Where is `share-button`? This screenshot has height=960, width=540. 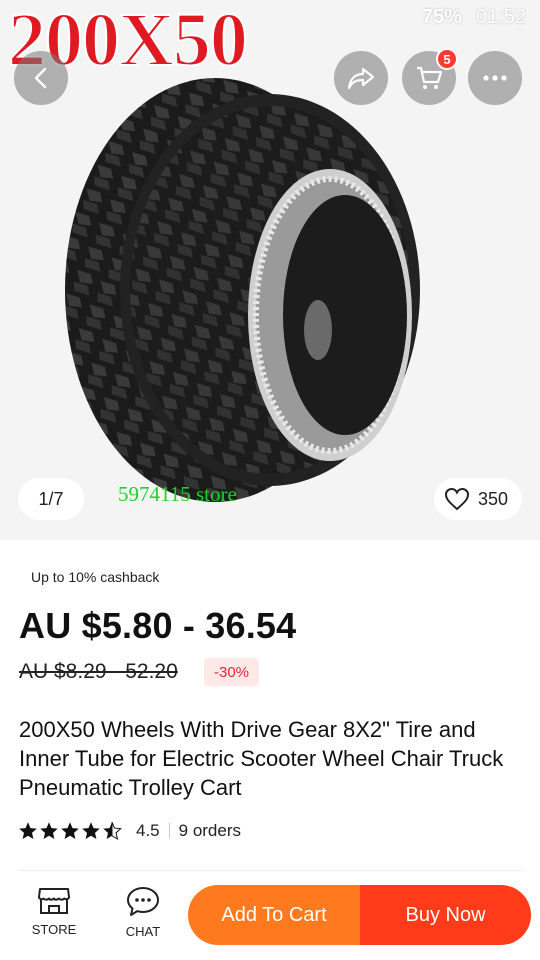
share-button is located at coordinates (361, 78).